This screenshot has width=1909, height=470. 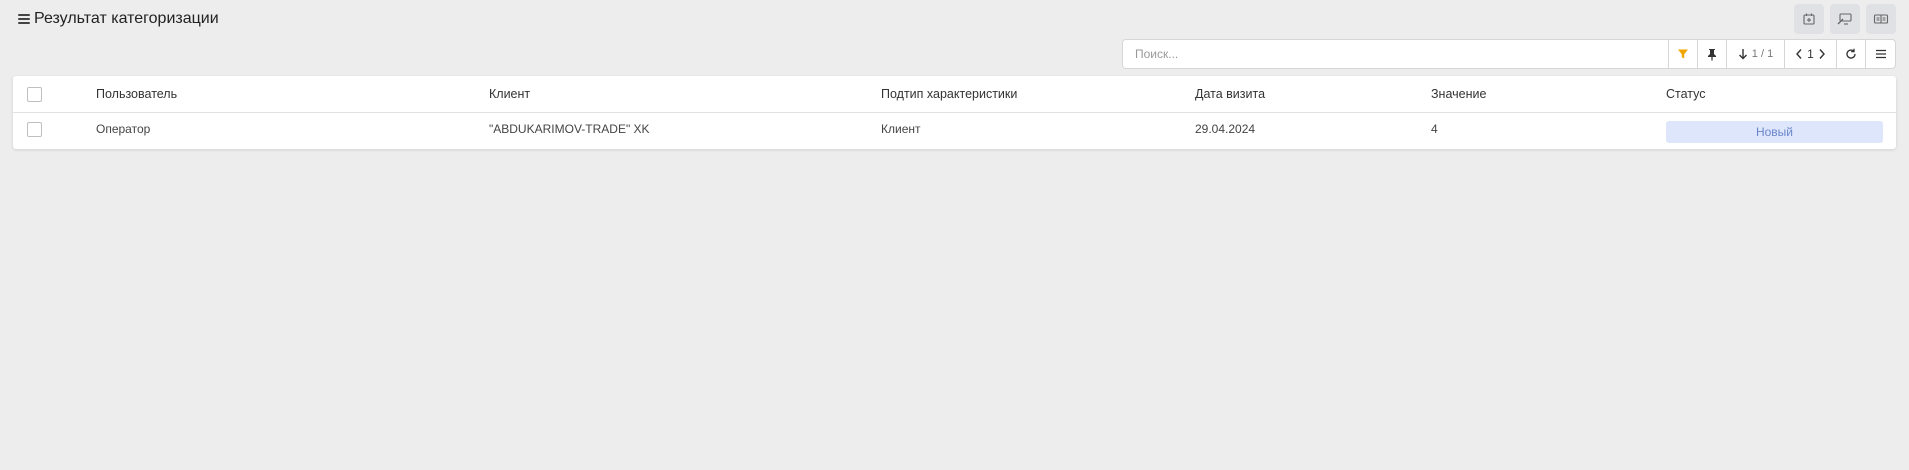 I want to click on cell-user: Оператор, so click(x=123, y=129).